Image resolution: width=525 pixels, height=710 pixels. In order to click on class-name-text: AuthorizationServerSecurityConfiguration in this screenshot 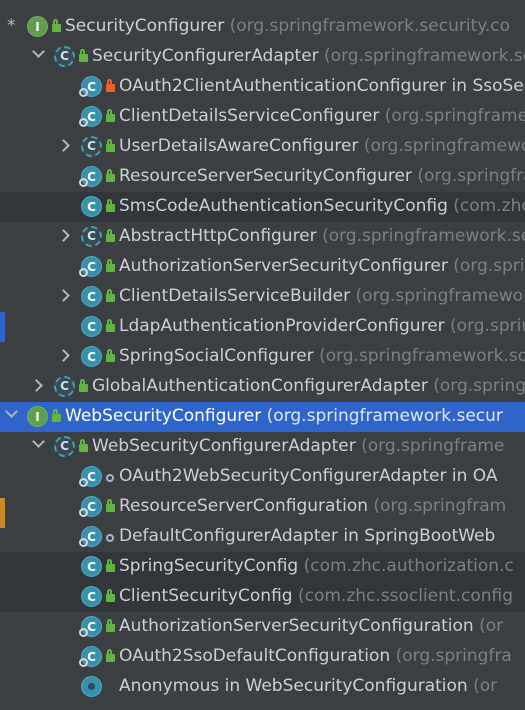, I will do `click(296, 626)`.